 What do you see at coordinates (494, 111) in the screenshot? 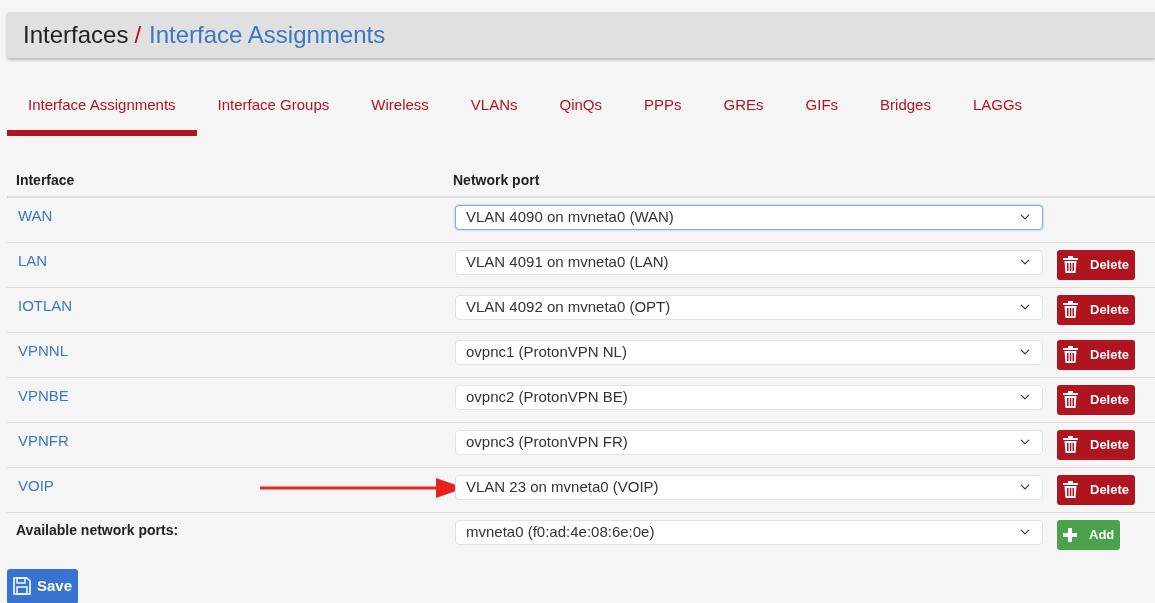
I see `tab: VLANs` at bounding box center [494, 111].